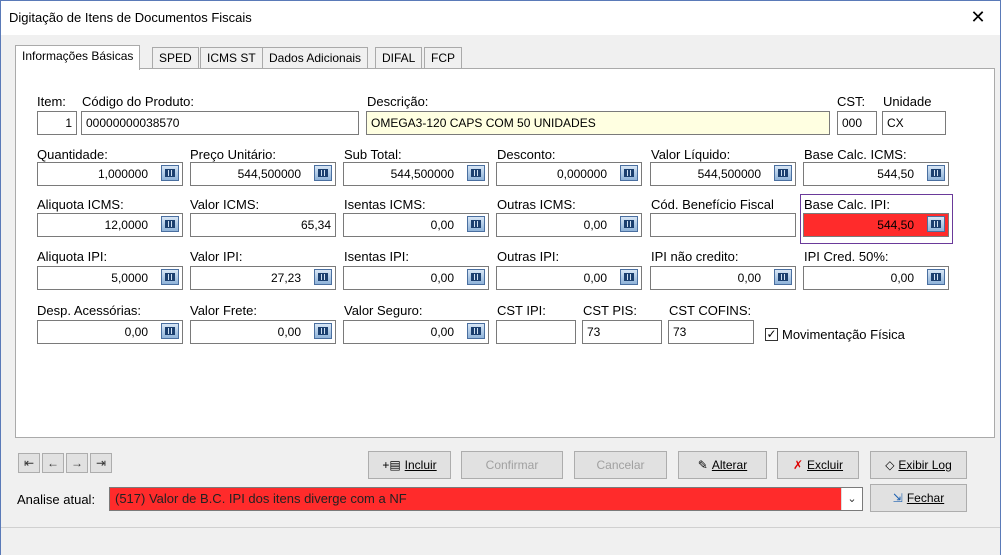 This screenshot has width=1001, height=555. Describe the element at coordinates (110, 278) in the screenshot. I see `aliquota-ipi-field: 5,0000` at that location.